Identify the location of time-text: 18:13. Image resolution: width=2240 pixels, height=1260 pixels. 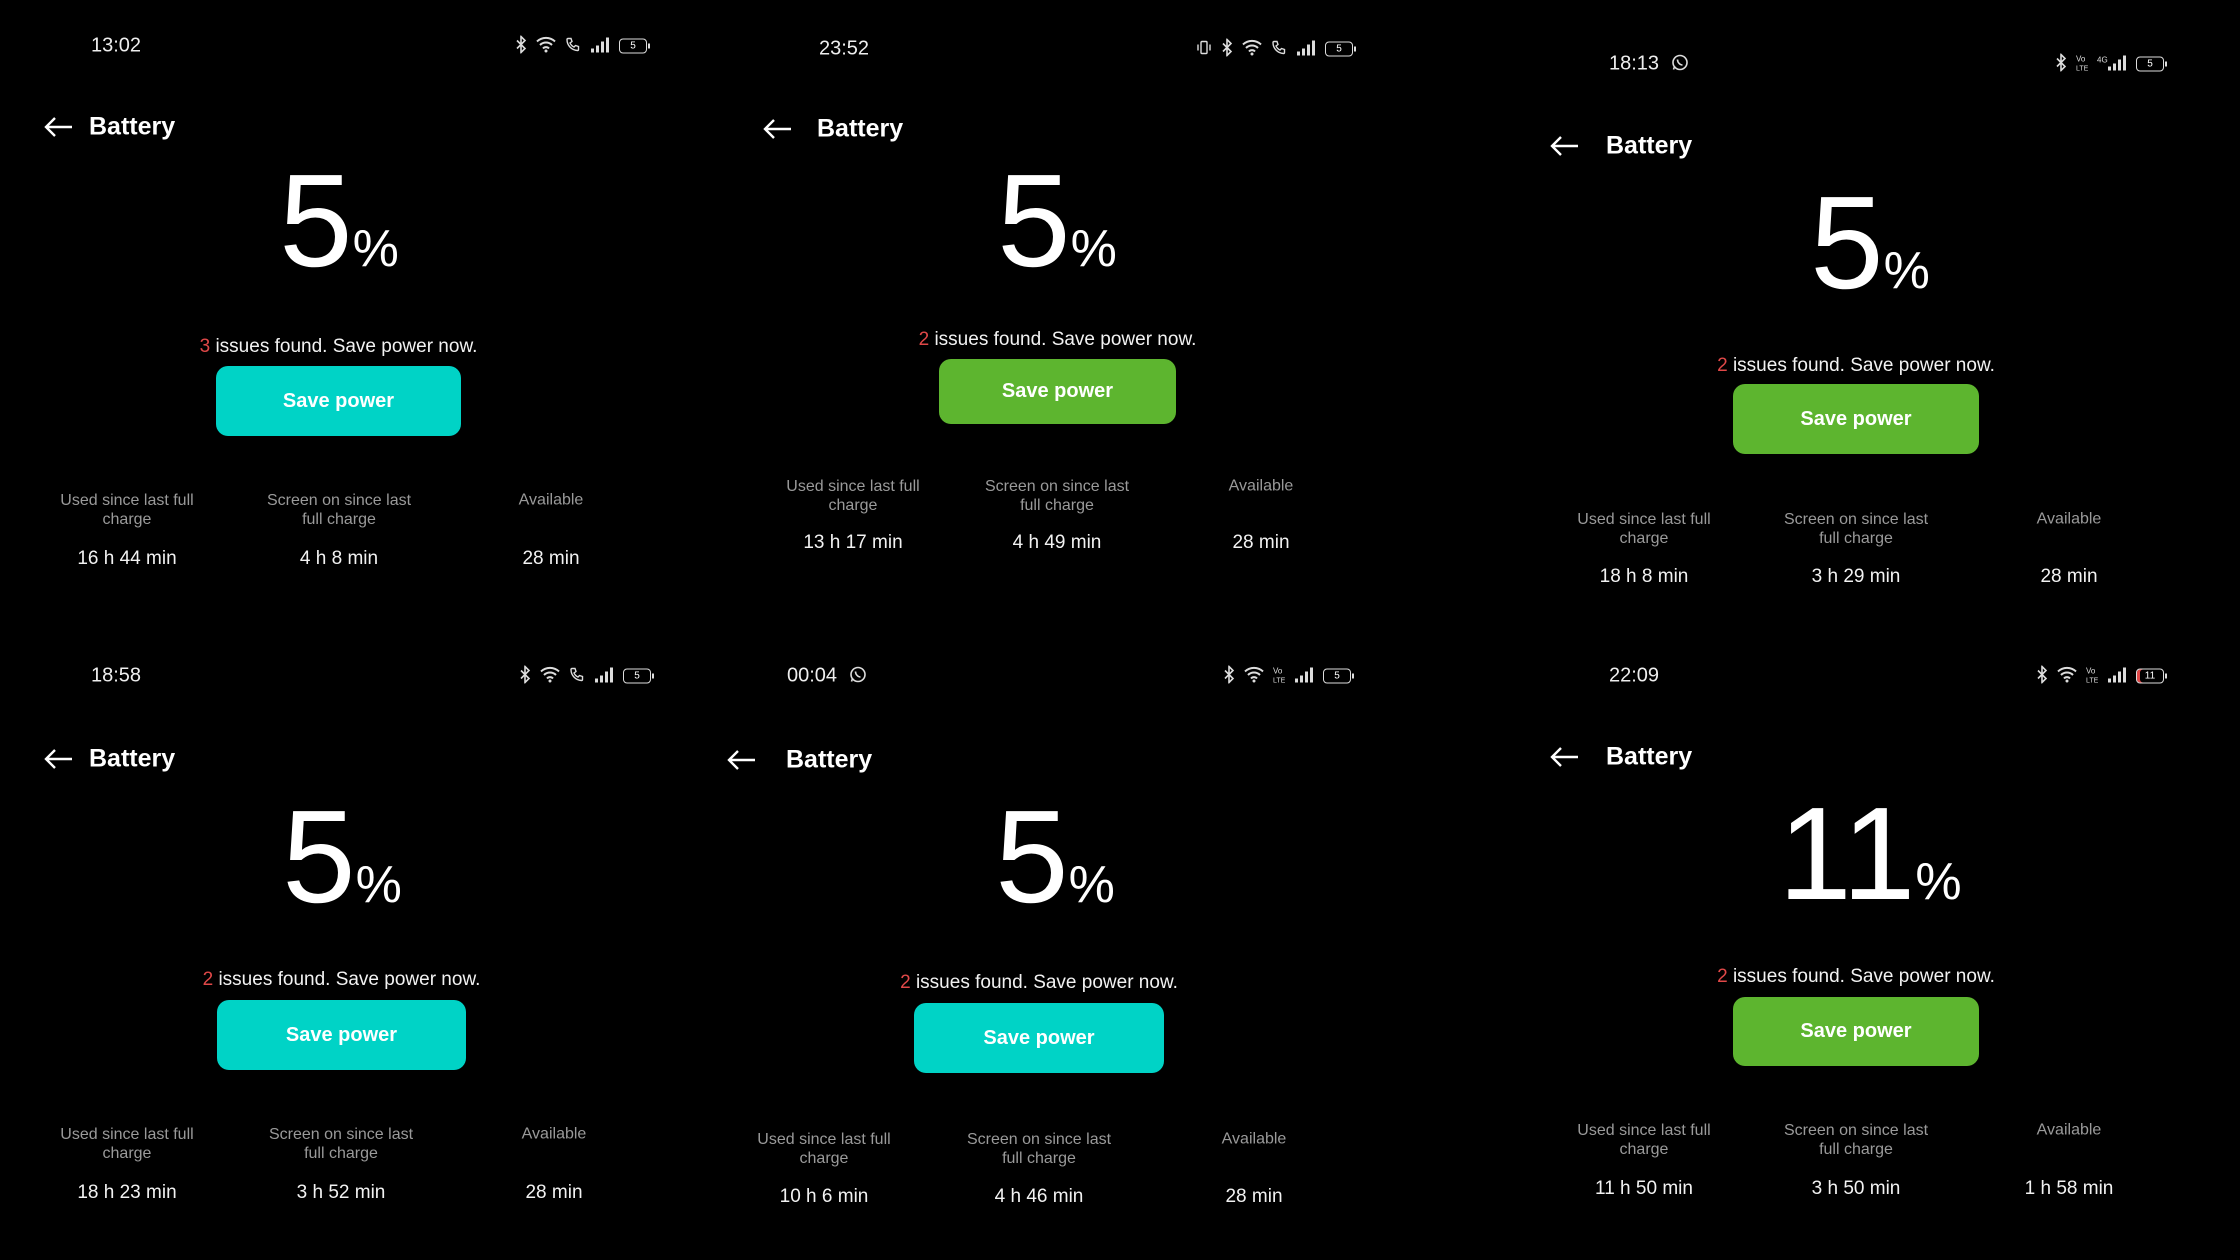
(1634, 63).